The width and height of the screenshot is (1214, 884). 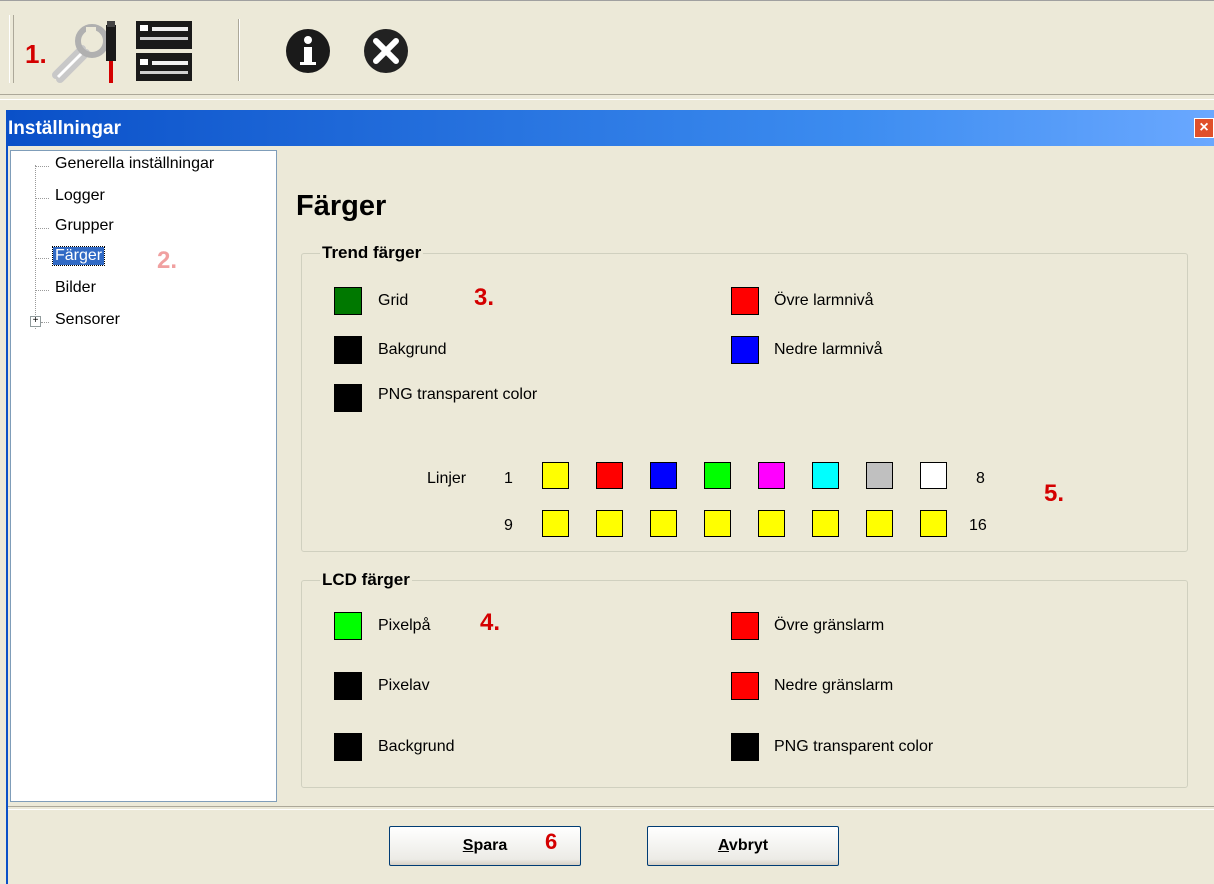 I want to click on trend-marker: 3., so click(x=484, y=297).